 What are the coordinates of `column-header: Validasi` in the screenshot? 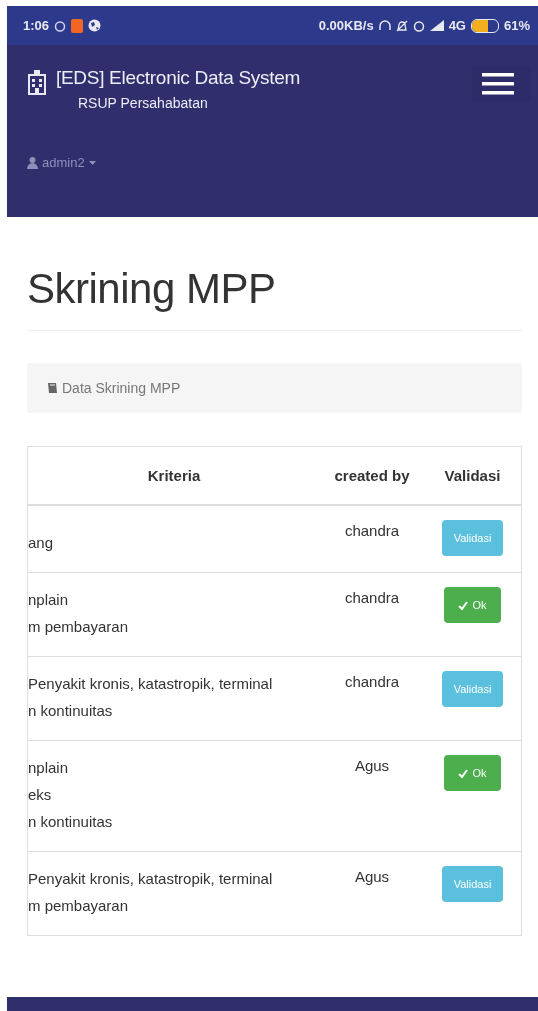 It's located at (472, 476).